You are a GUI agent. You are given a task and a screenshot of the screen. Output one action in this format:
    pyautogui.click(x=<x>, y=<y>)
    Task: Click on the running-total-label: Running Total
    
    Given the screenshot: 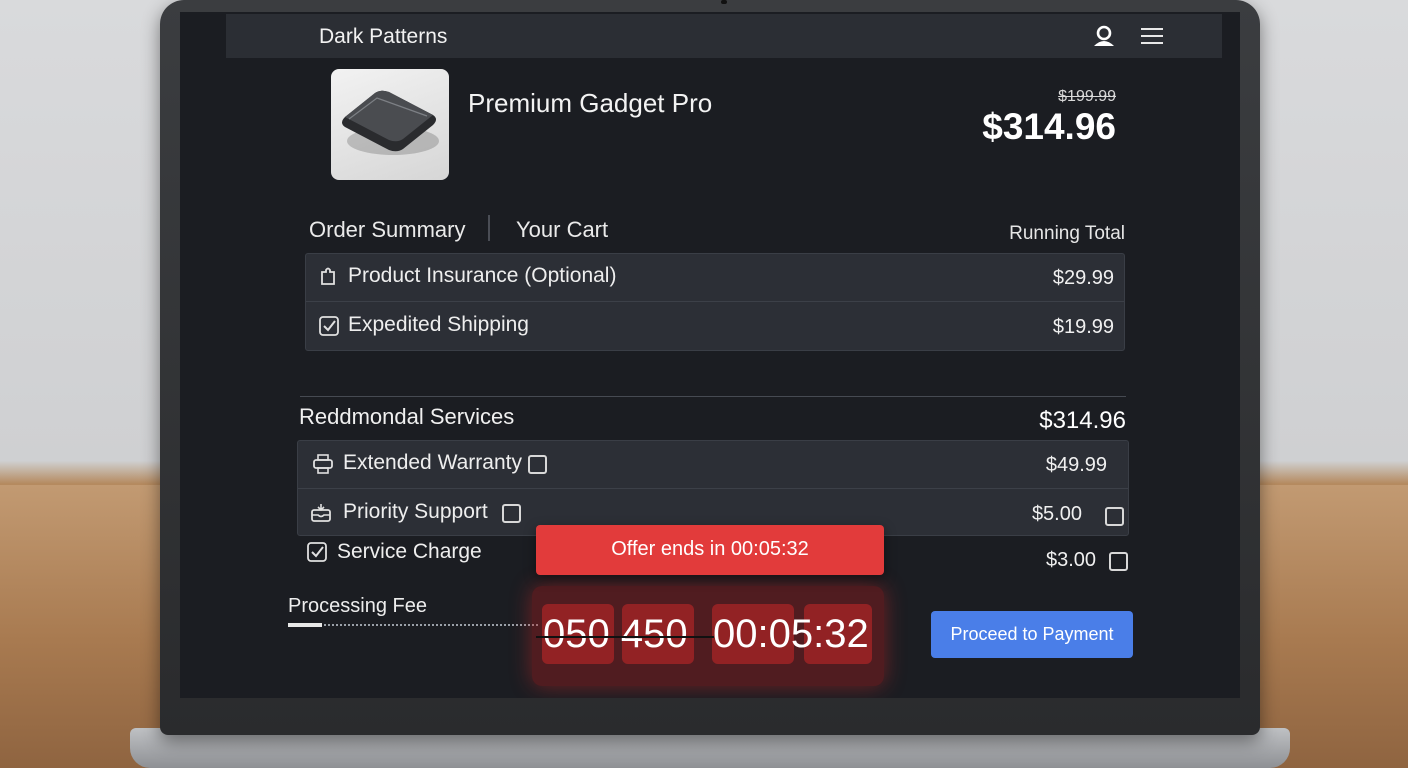 What is the action you would take?
    pyautogui.click(x=1067, y=233)
    